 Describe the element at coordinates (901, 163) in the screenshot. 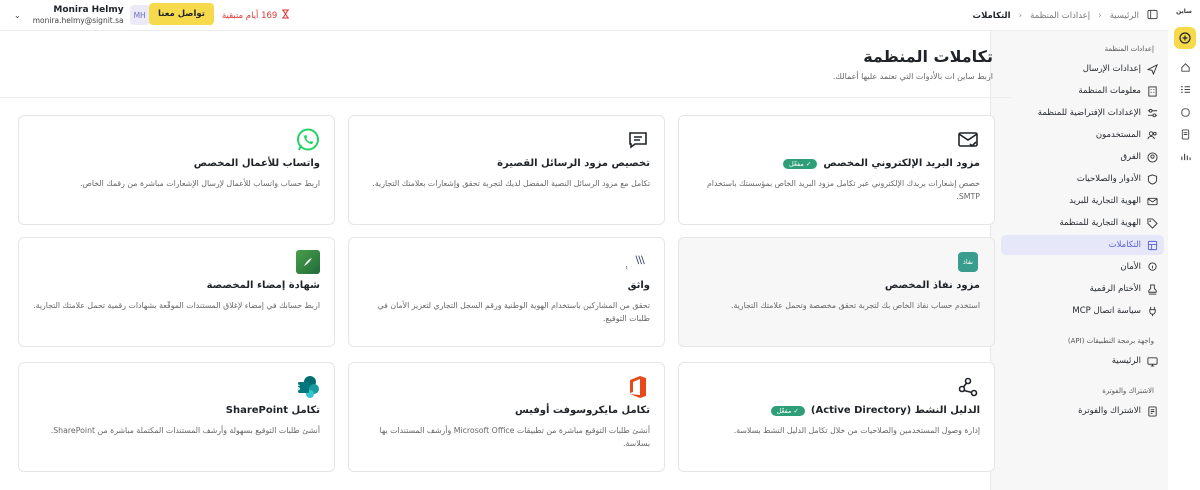

I see `card-title: مزود البريد الإلكتروني المخصص` at that location.